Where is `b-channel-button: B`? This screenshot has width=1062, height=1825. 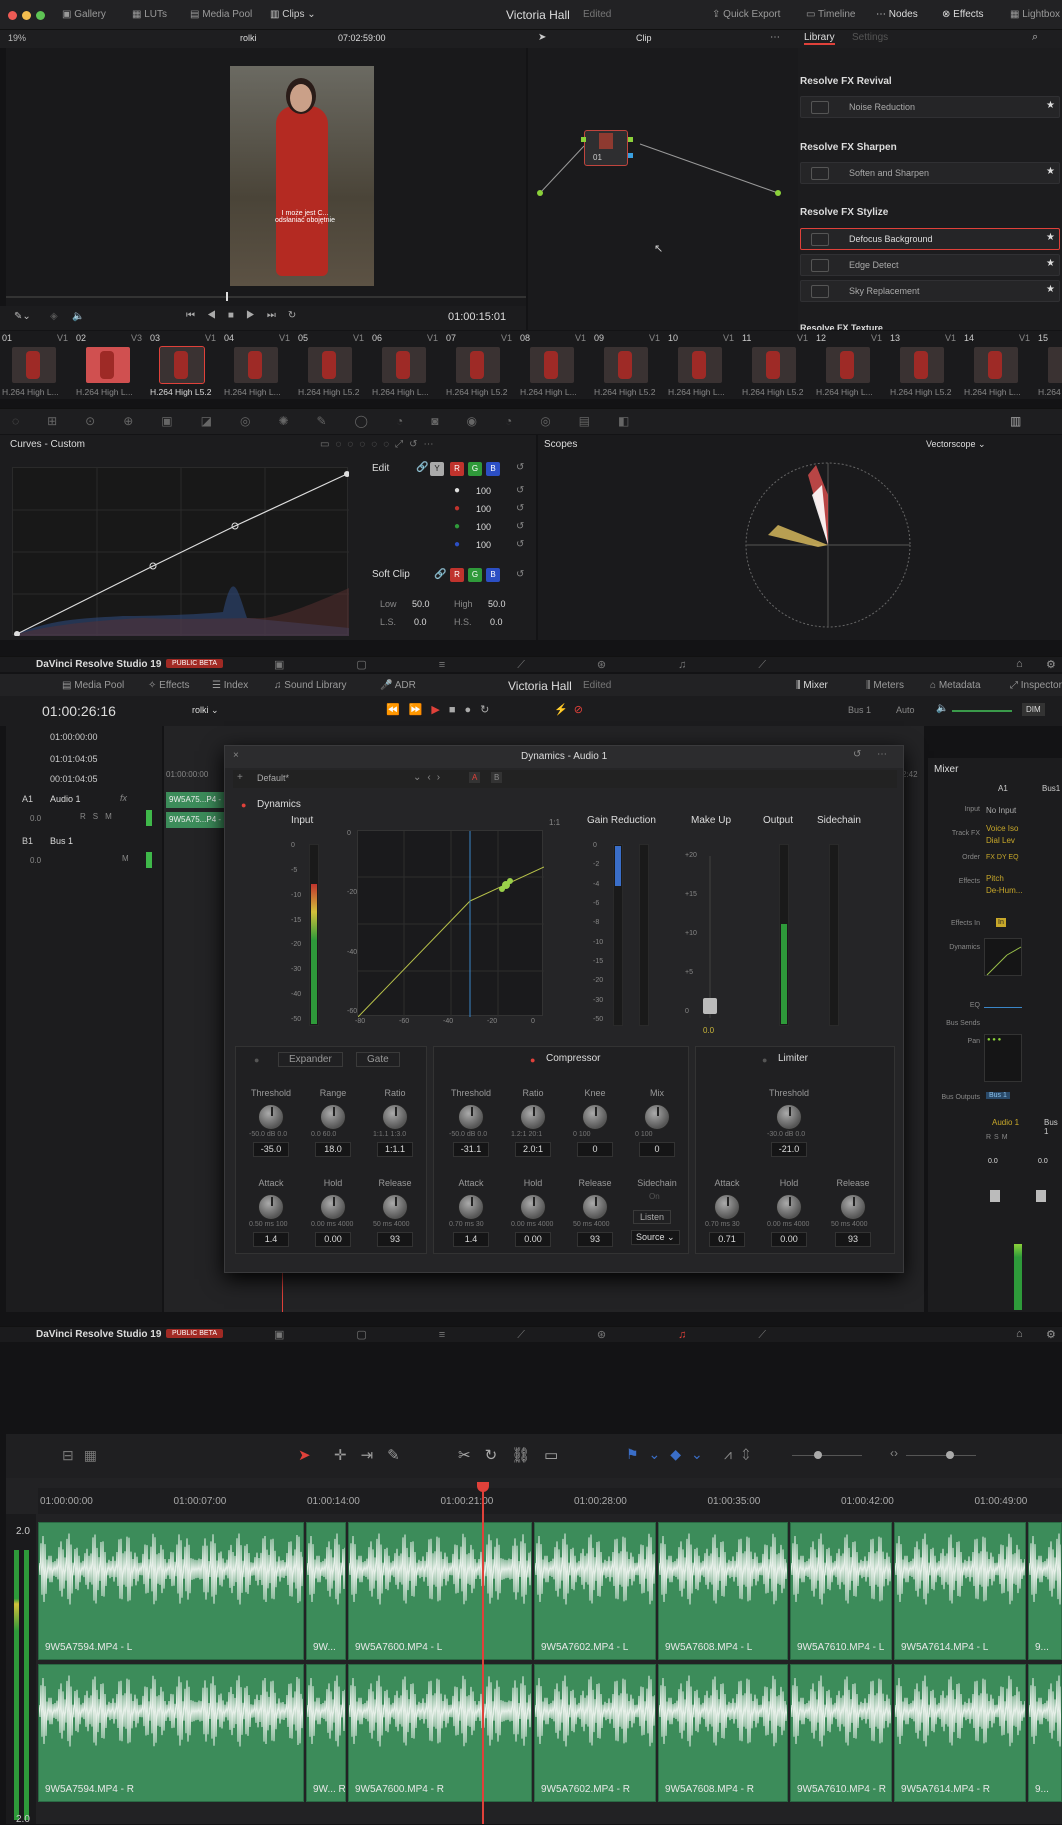 b-channel-button: B is located at coordinates (493, 469).